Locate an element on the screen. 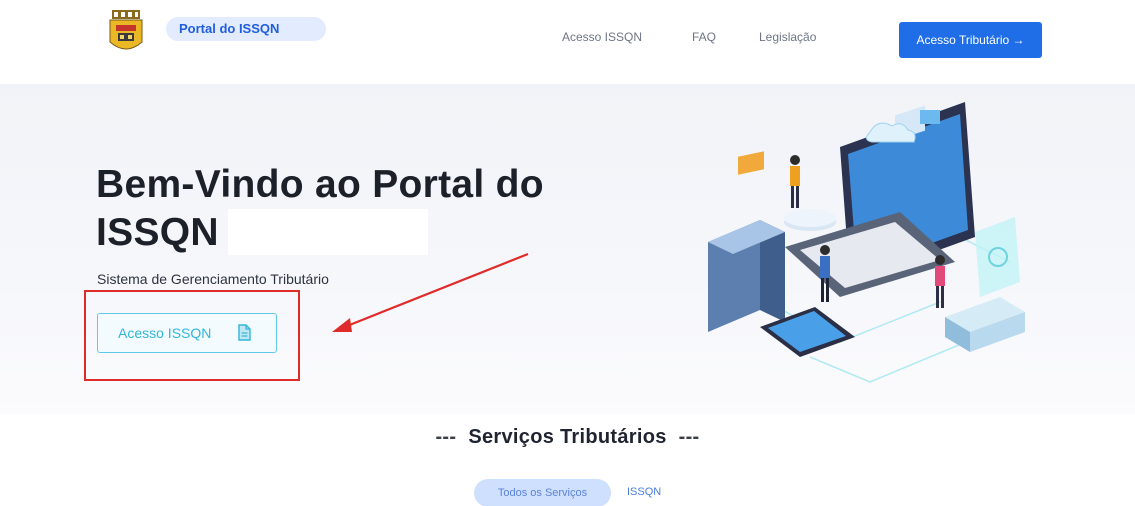 The height and width of the screenshot is (506, 1135). title-dash-right: --- is located at coordinates (689, 437).